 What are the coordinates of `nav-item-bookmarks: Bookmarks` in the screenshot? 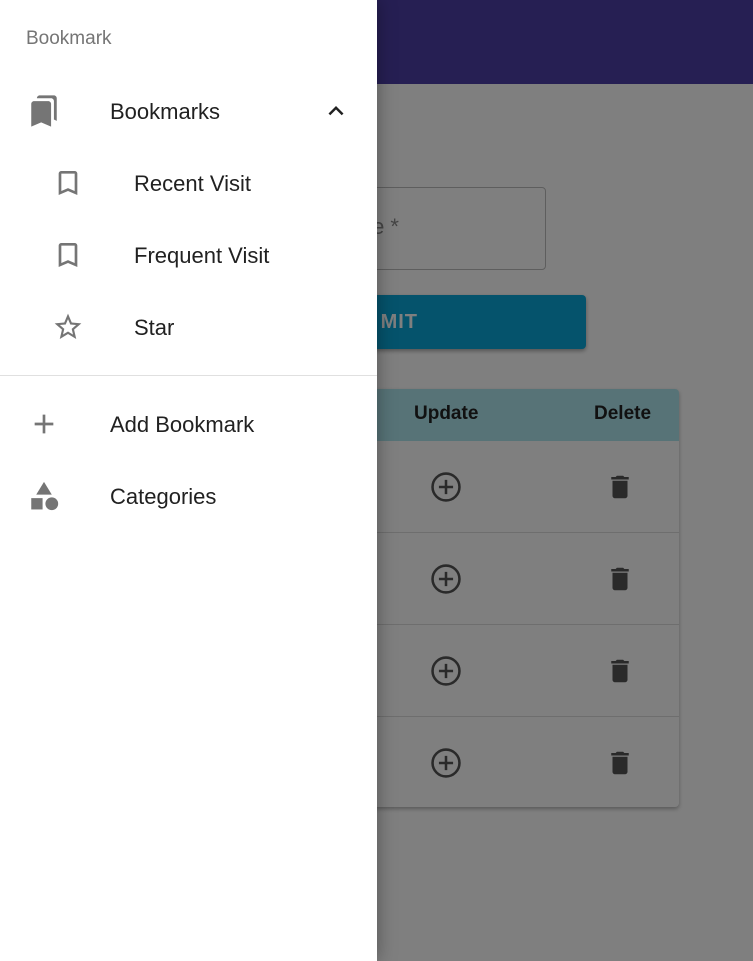 It's located at (188, 111).